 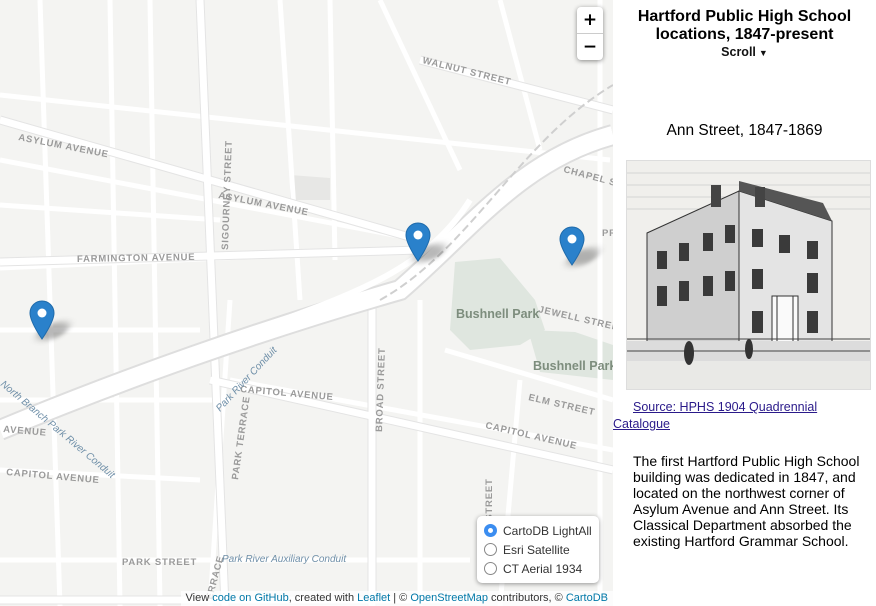 What do you see at coordinates (543, 568) in the screenshot?
I see `layer-option-label: CT Aerial 1934` at bounding box center [543, 568].